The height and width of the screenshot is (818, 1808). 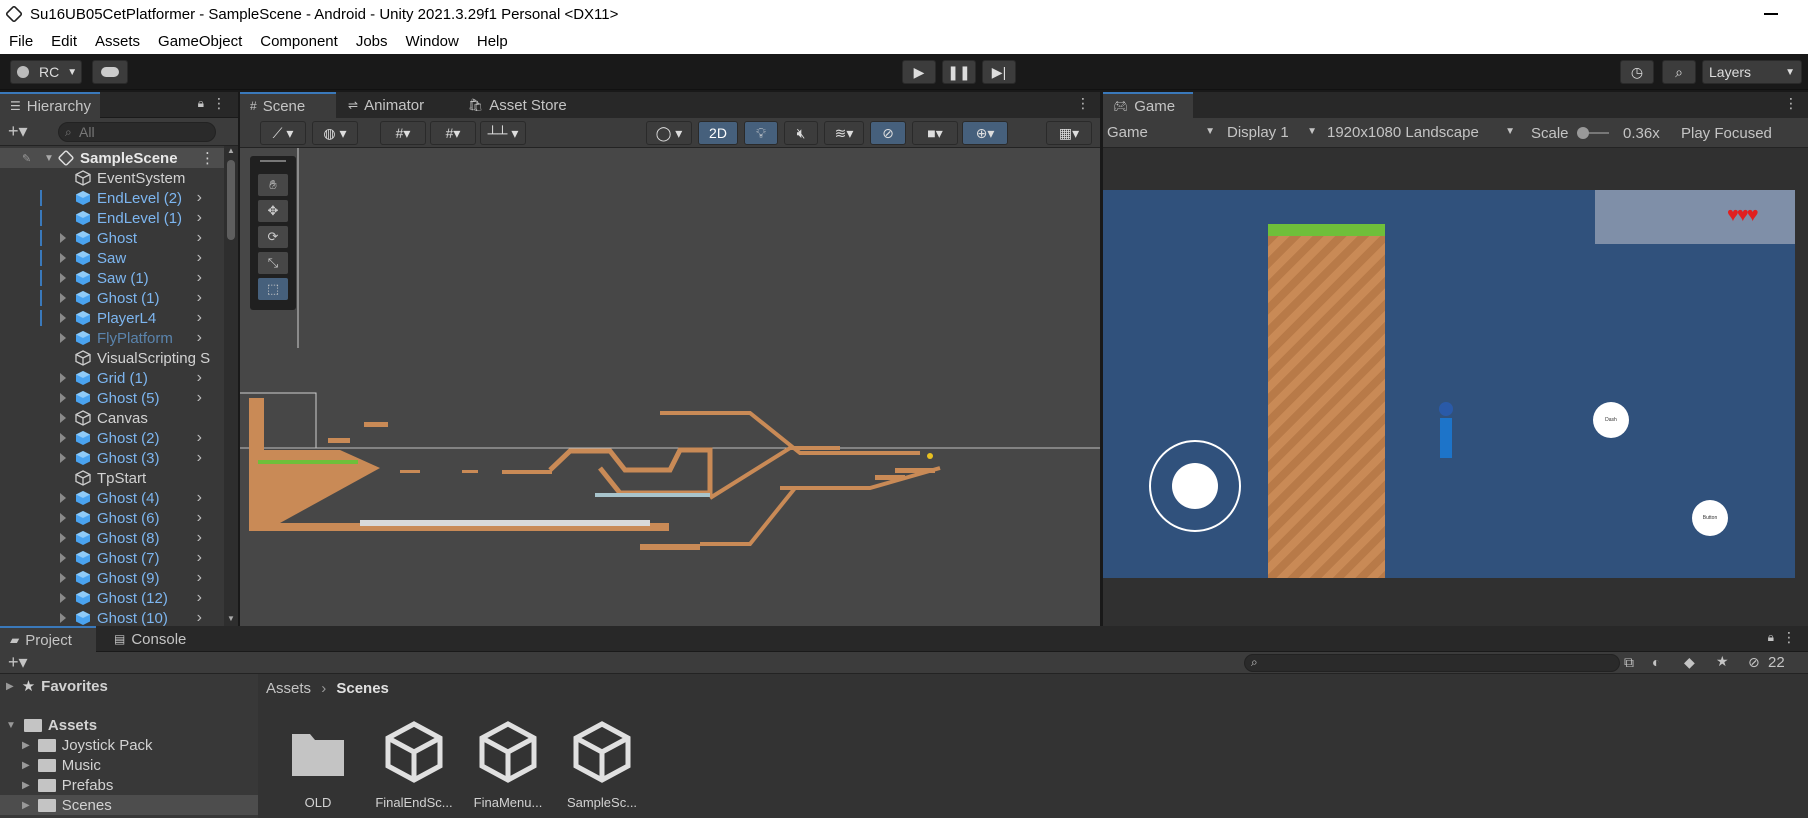 I want to click on hierarchy-item: EventSystem, so click(x=112, y=178).